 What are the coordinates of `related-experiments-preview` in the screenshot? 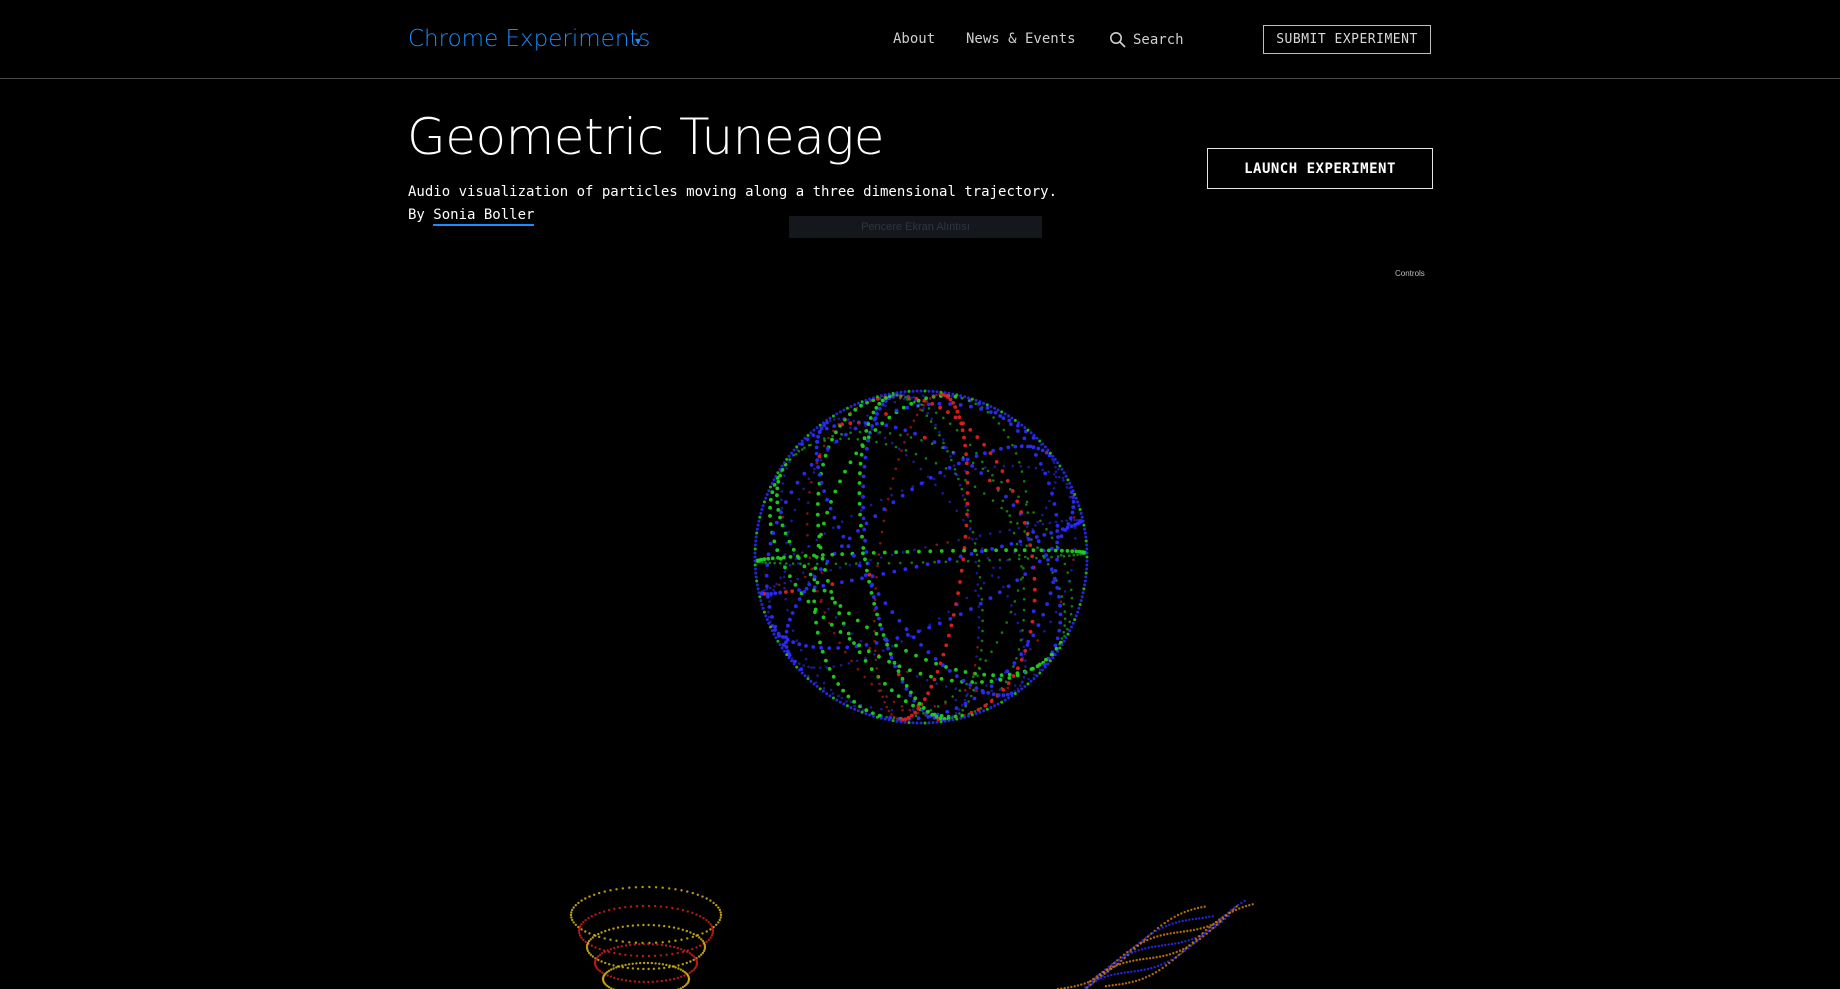 It's located at (920, 924).